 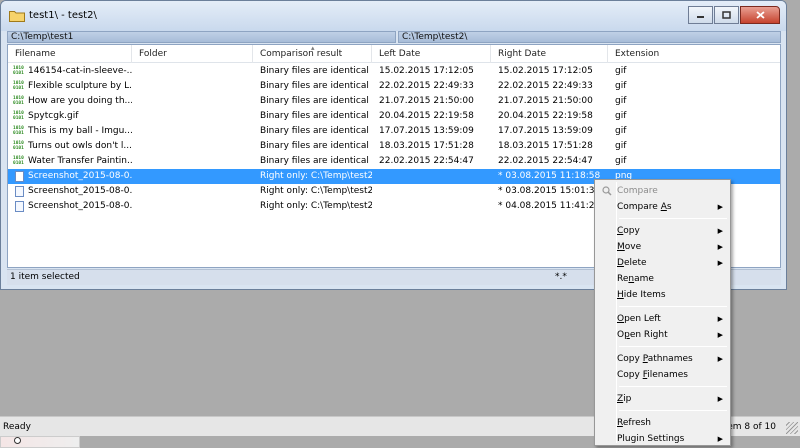 I want to click on right-date-cell: 21.07.2015 21:50:00, so click(x=545, y=101).